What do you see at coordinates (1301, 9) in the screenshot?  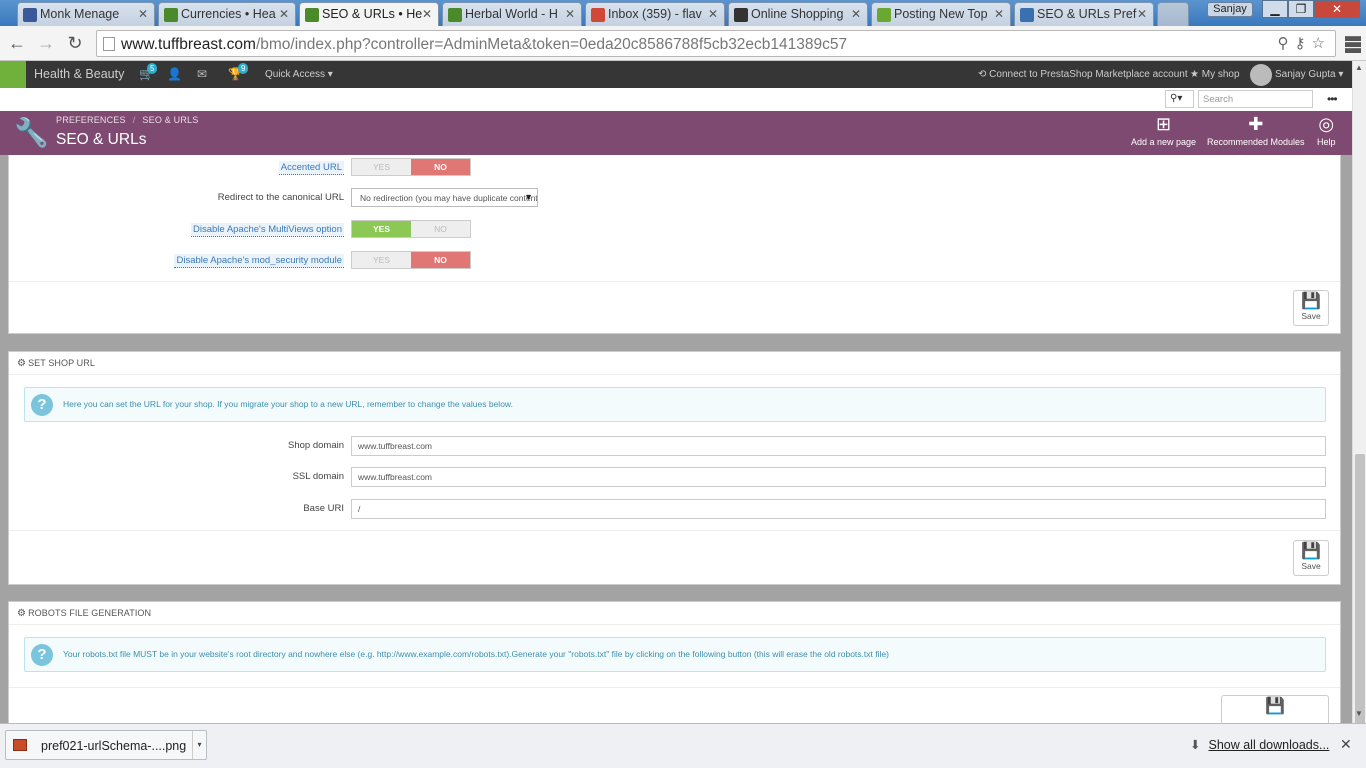 I see `maximize-button: ❐` at bounding box center [1301, 9].